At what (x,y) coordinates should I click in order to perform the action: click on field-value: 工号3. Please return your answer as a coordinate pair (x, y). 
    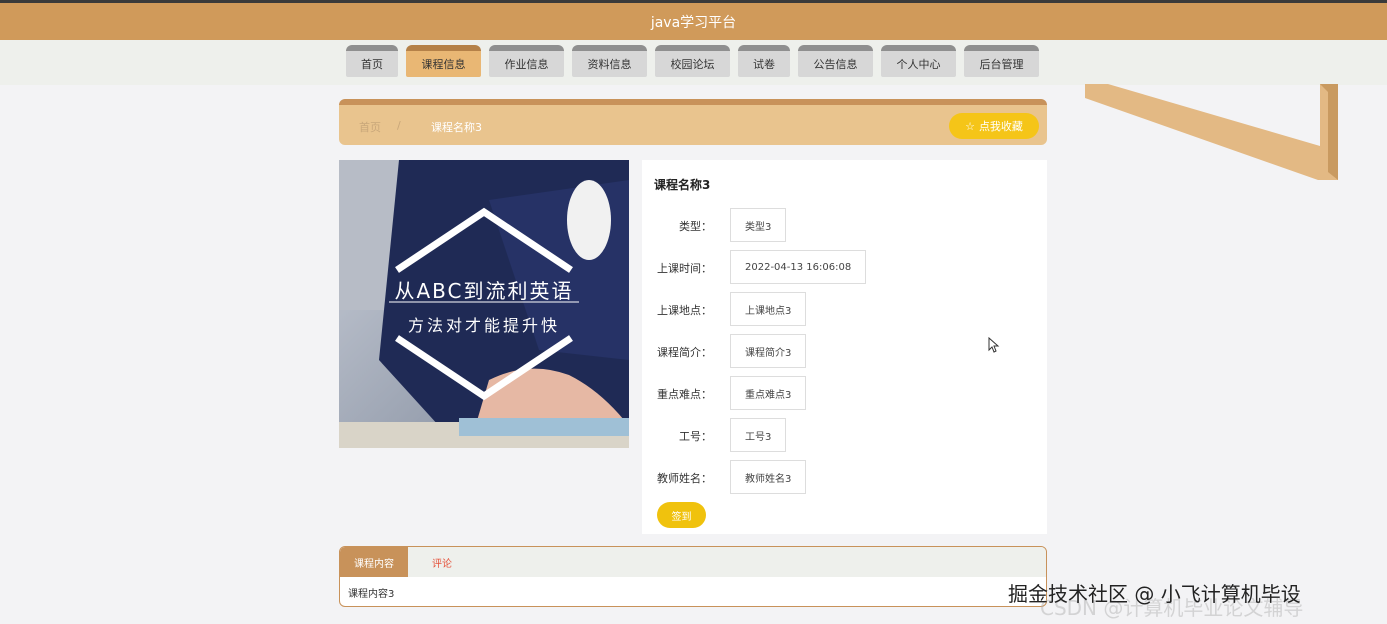
    Looking at the image, I should click on (758, 435).